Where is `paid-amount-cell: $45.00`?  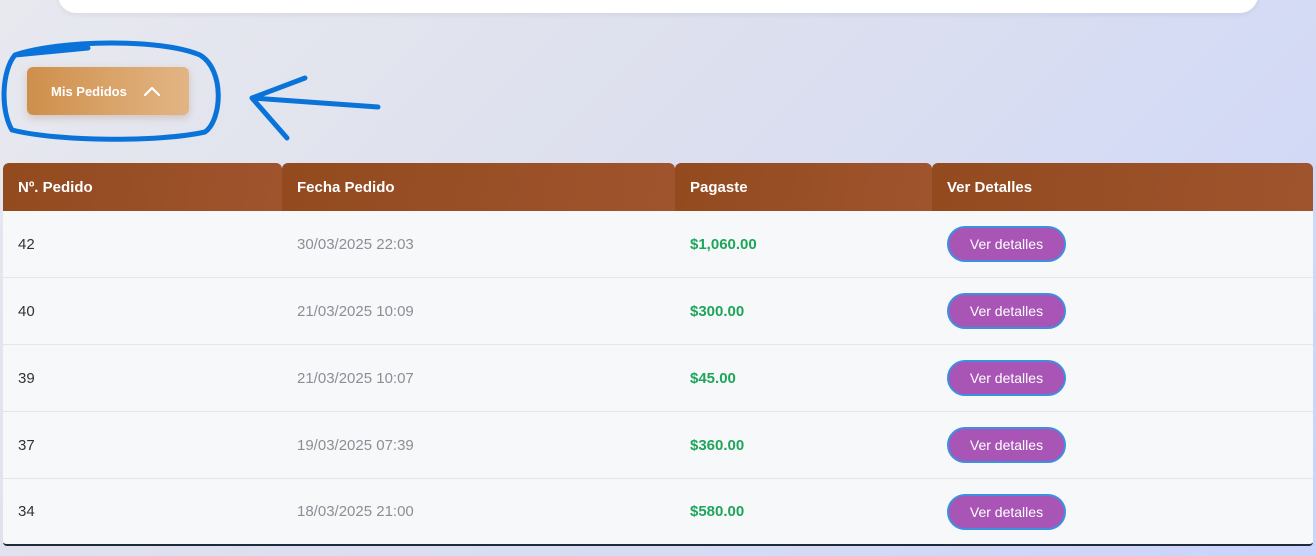 paid-amount-cell: $45.00 is located at coordinates (713, 378).